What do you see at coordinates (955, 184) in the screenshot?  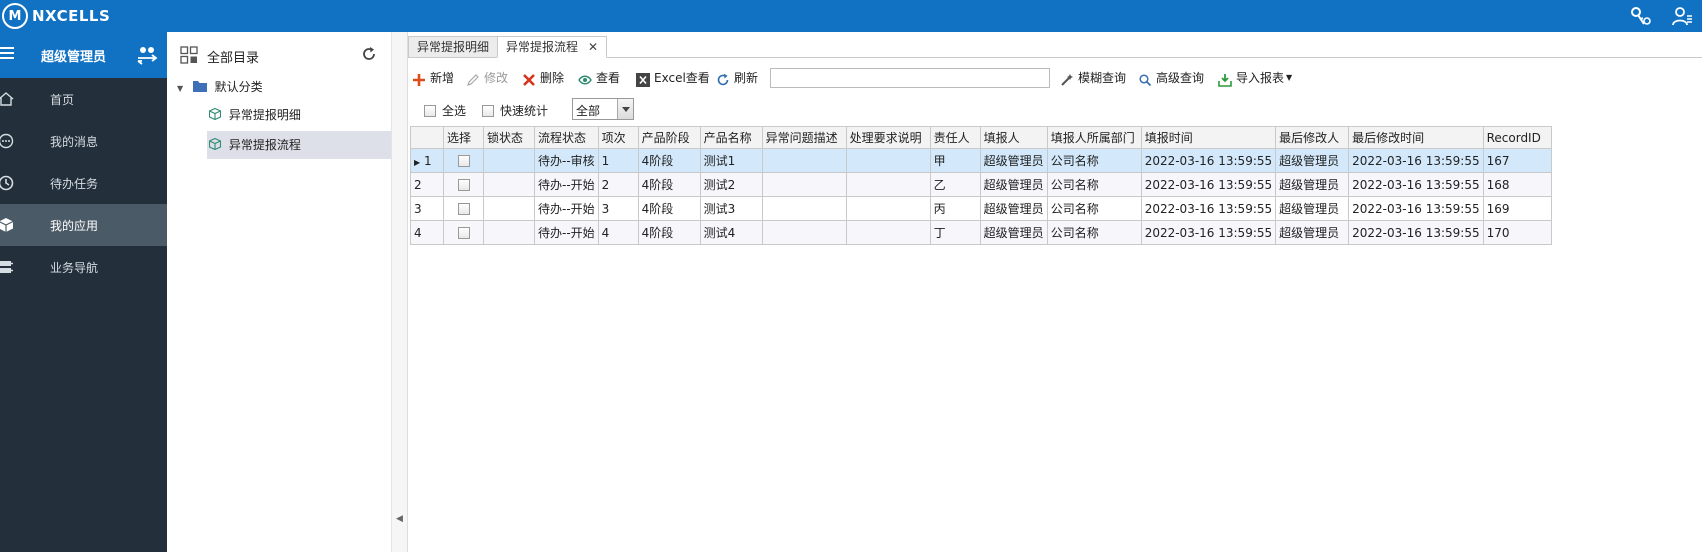 I see `owner-cell: 乙` at bounding box center [955, 184].